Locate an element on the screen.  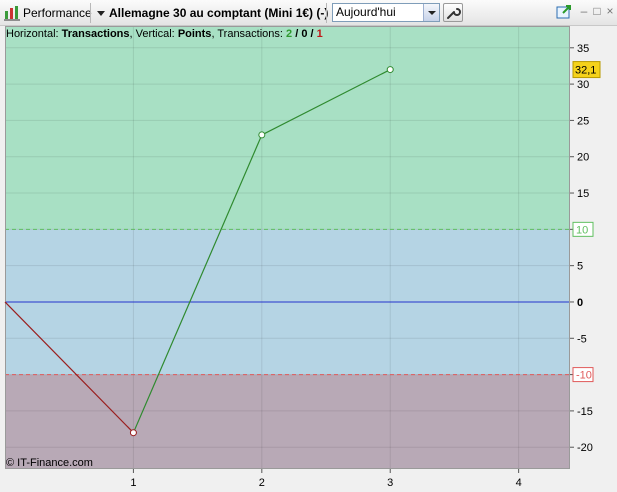
lower-threshold-label: -10 is located at coordinates (584, 376).